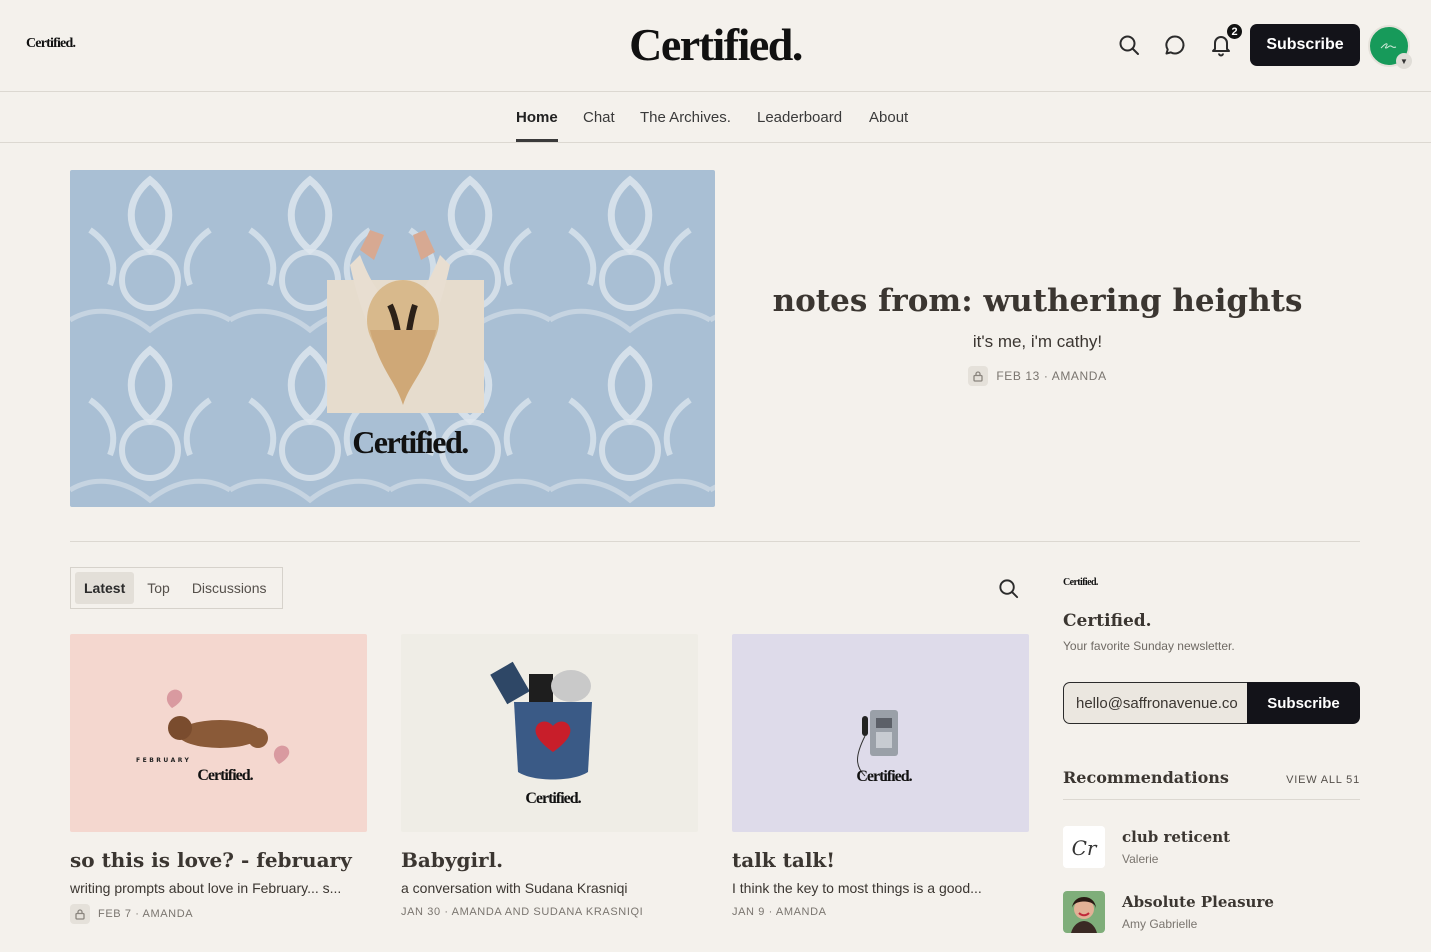 This screenshot has height=952, width=1431. Describe the element at coordinates (1305, 45) in the screenshot. I see `subscribe-button: Subscribe` at that location.